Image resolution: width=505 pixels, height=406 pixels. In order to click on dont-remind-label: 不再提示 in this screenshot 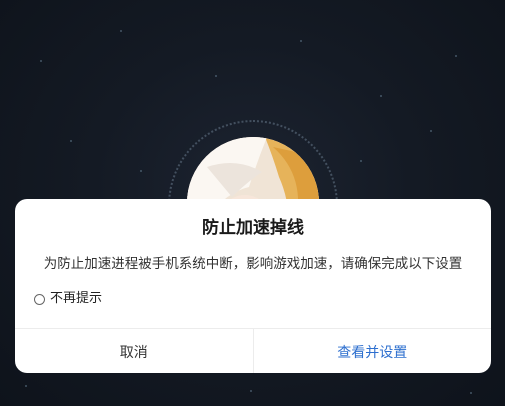, I will do `click(76, 298)`.